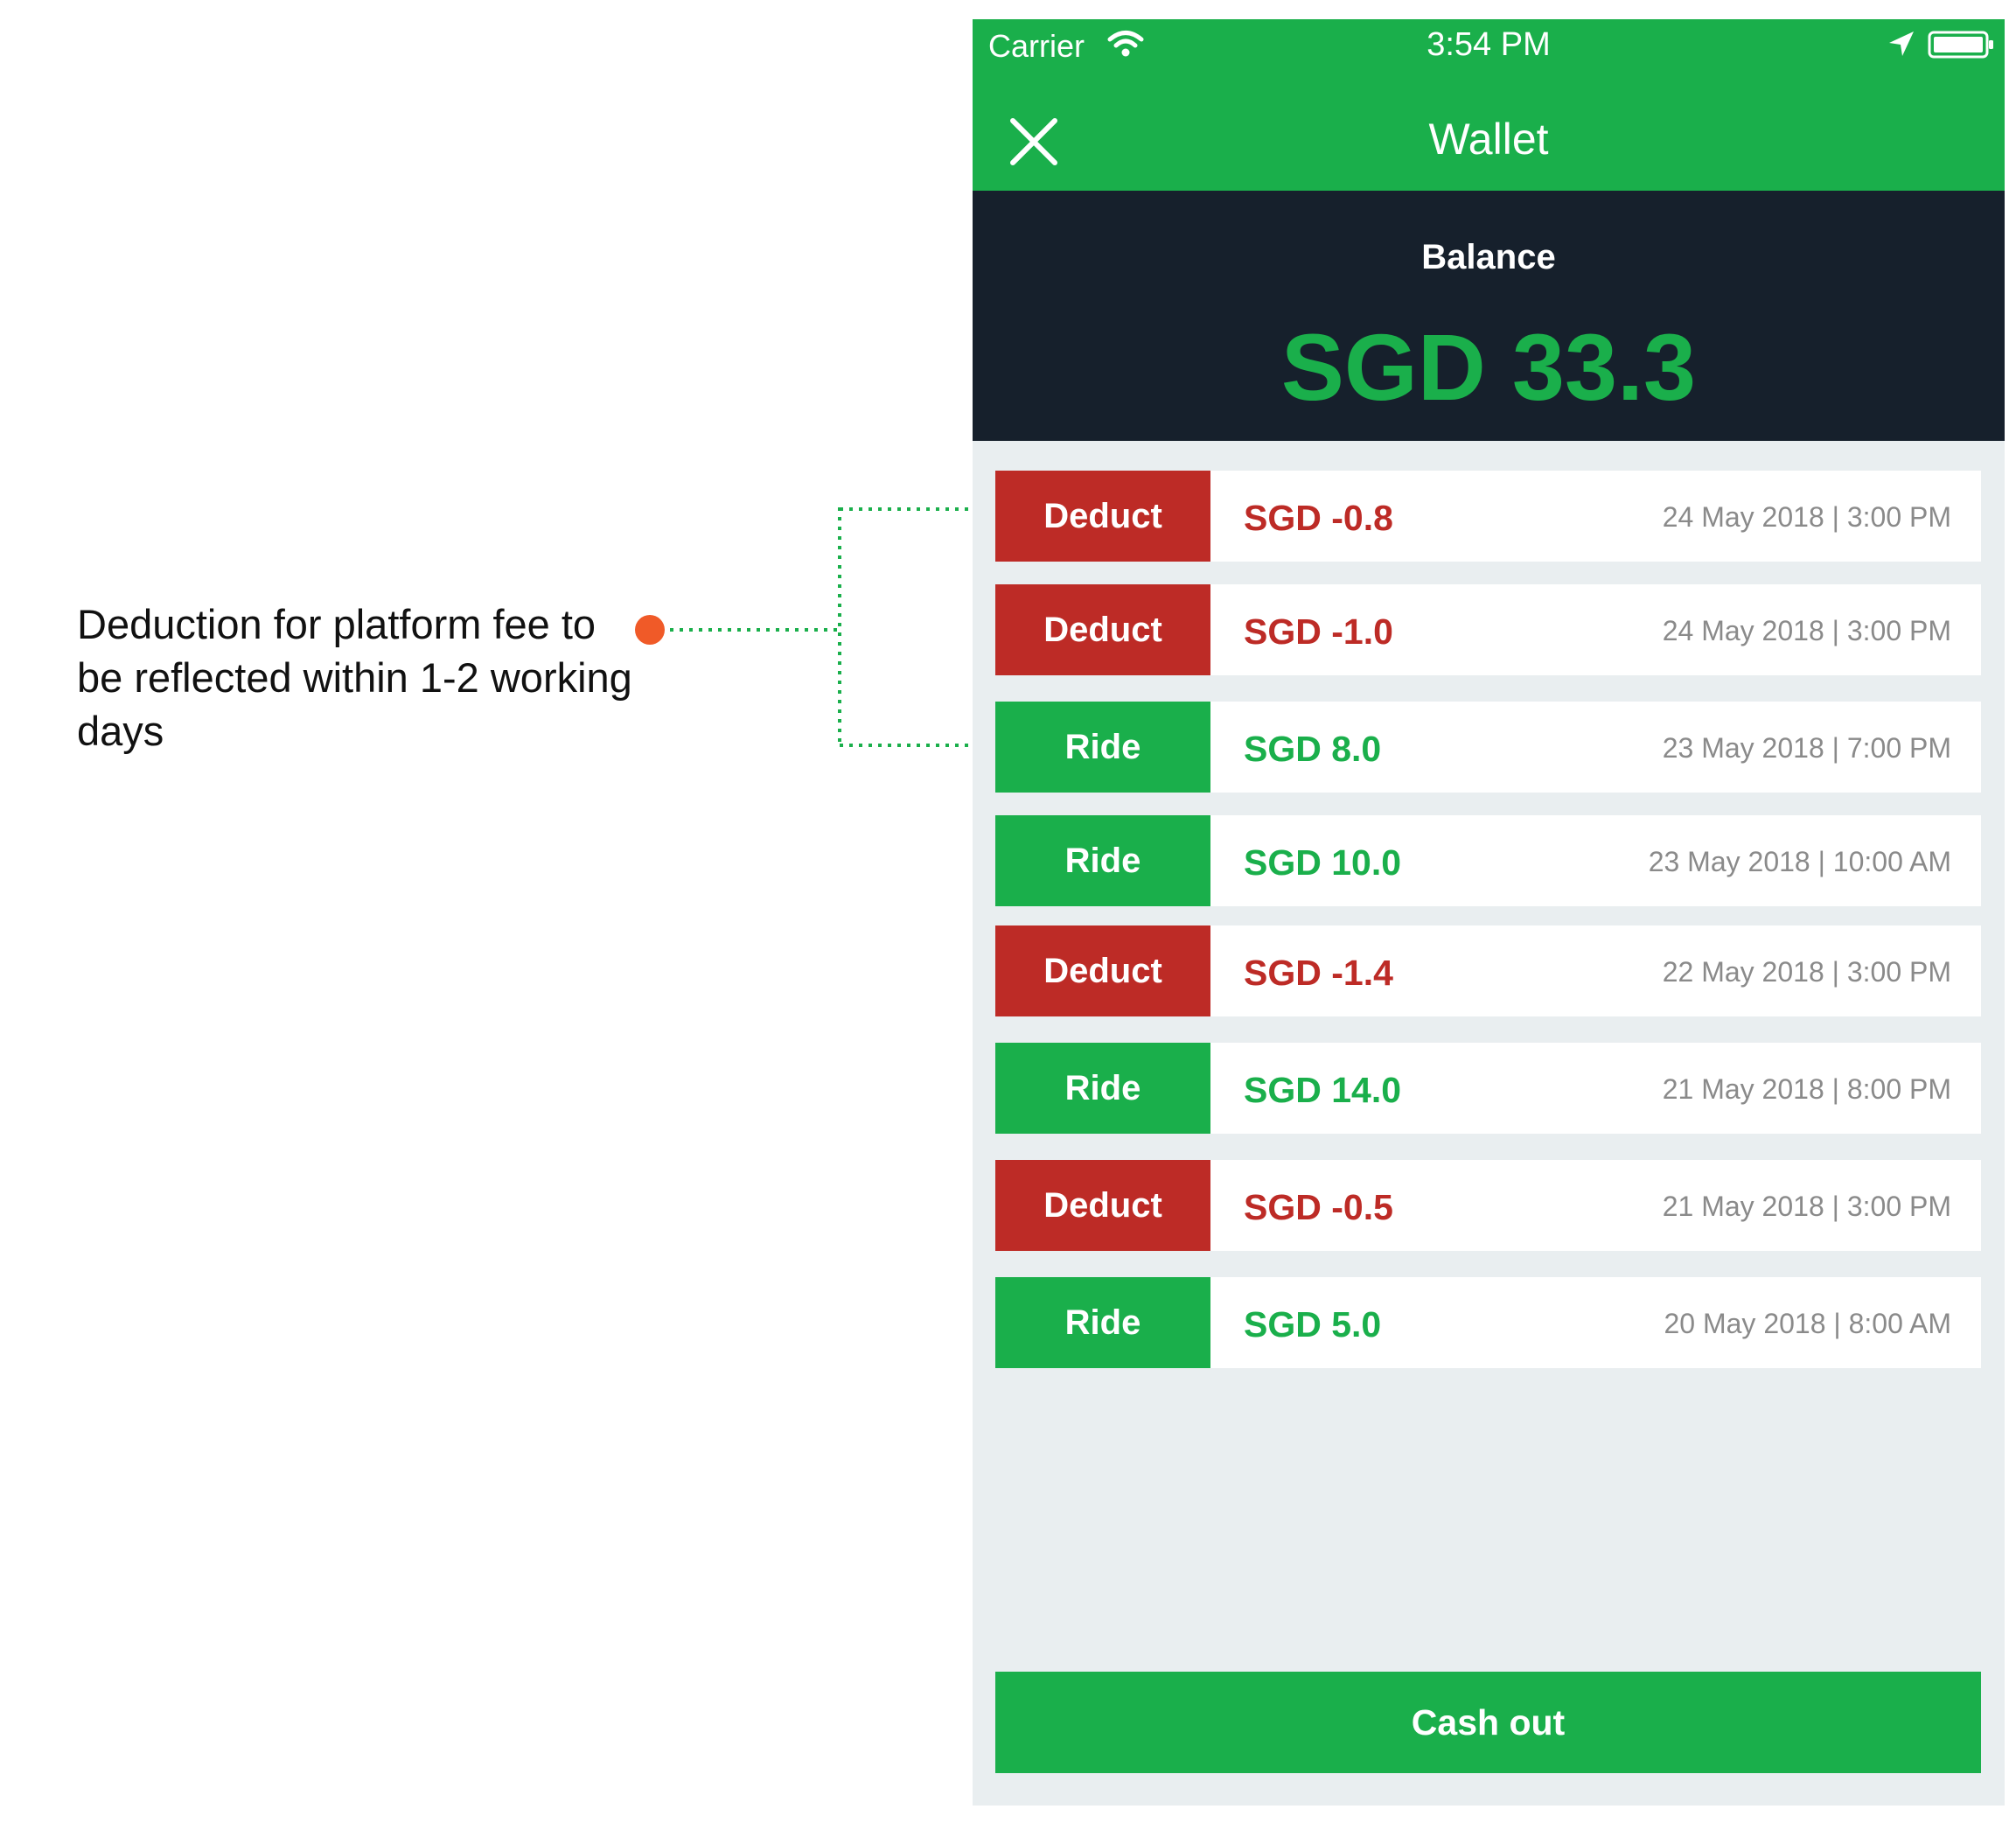 The height and width of the screenshot is (1823, 2016). Describe the element at coordinates (1488, 367) in the screenshot. I see `balance-amount: SGD 33.3` at that location.